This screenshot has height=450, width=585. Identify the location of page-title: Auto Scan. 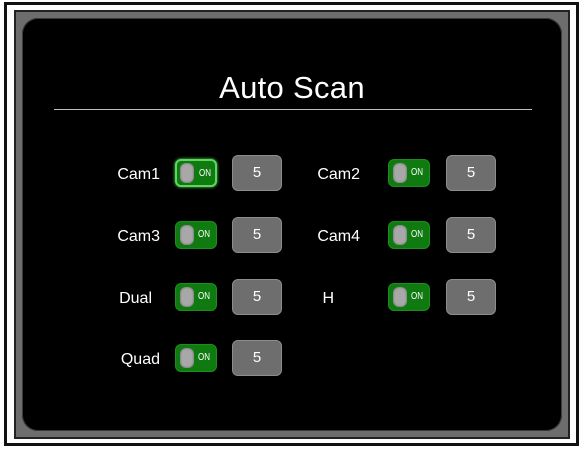
(292, 87).